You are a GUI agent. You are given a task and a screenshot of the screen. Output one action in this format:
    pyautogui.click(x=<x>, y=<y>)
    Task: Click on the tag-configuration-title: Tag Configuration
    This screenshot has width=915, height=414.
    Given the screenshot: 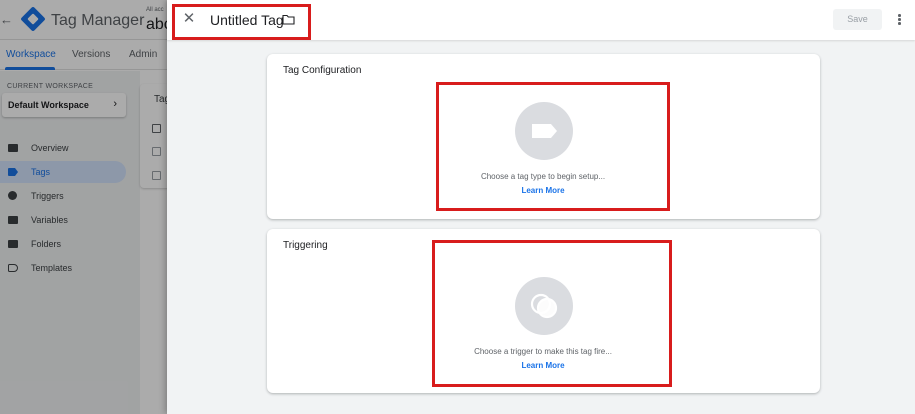 What is the action you would take?
    pyautogui.click(x=322, y=70)
    